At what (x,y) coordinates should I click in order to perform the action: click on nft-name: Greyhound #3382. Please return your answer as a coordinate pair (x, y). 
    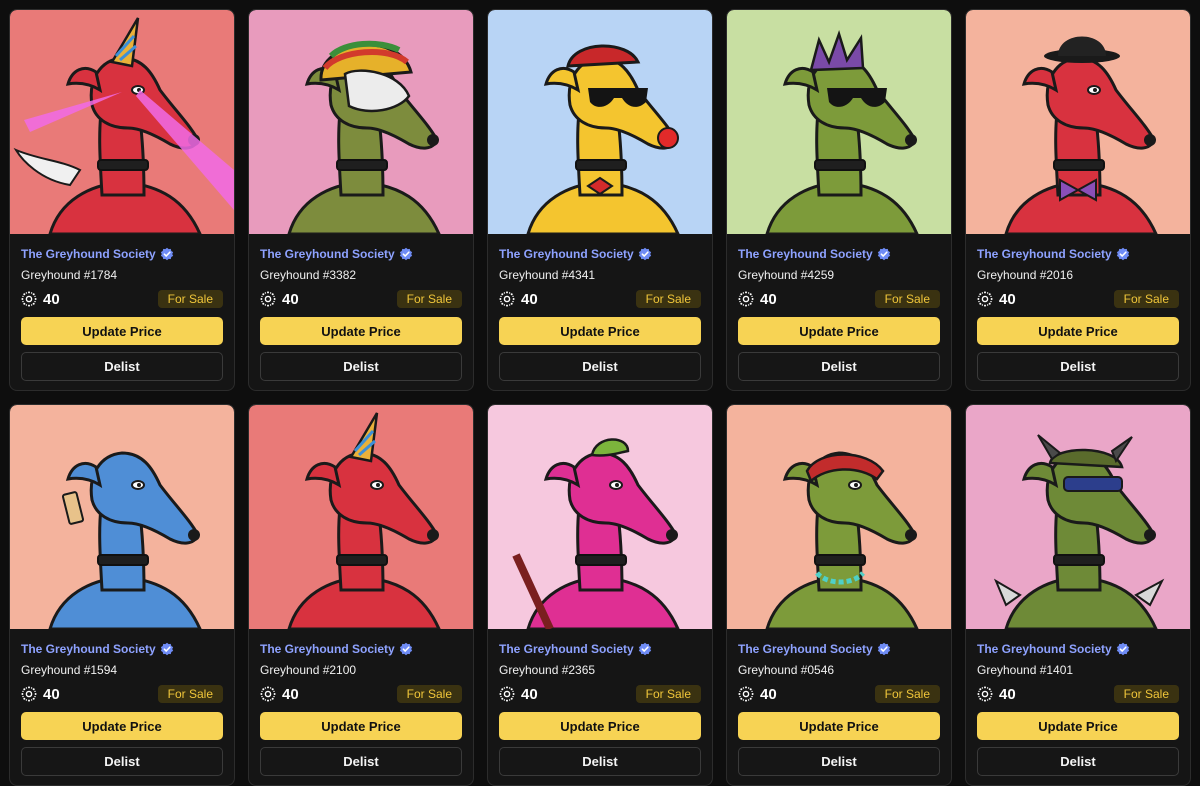
    Looking at the image, I should click on (308, 275).